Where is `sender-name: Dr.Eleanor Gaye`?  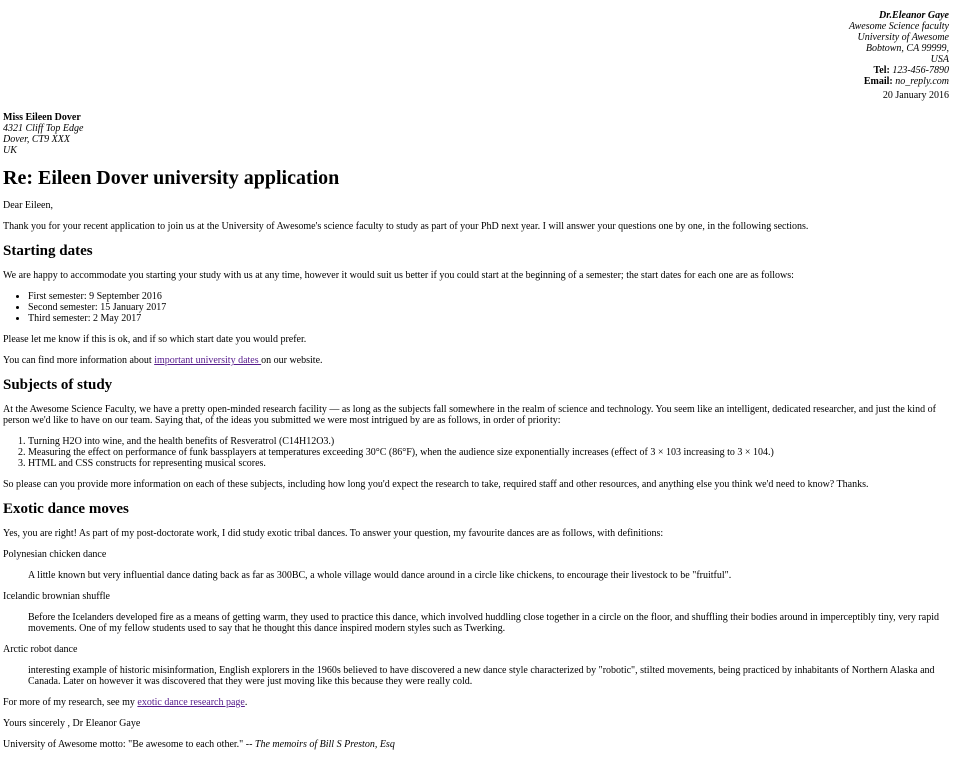
sender-name: Dr.Eleanor Gaye is located at coordinates (914, 15).